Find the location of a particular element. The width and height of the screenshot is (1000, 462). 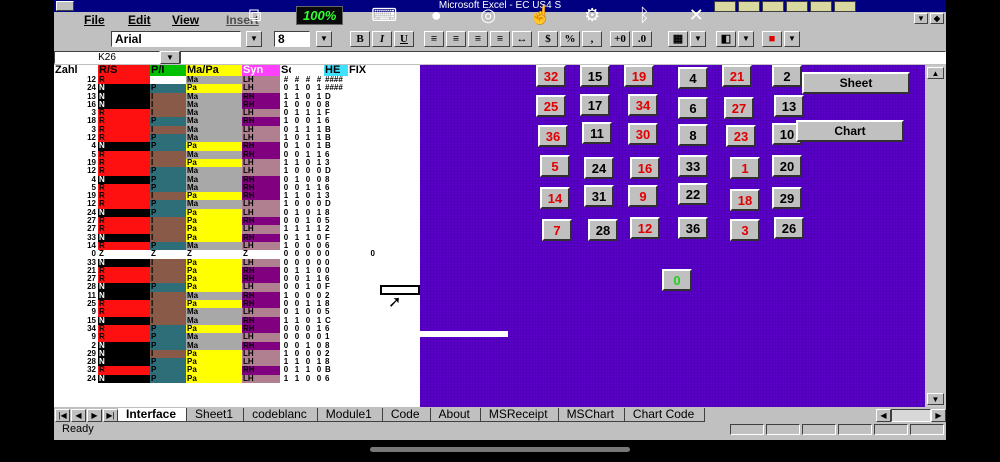

table-cell: Pa is located at coordinates (214, 237).